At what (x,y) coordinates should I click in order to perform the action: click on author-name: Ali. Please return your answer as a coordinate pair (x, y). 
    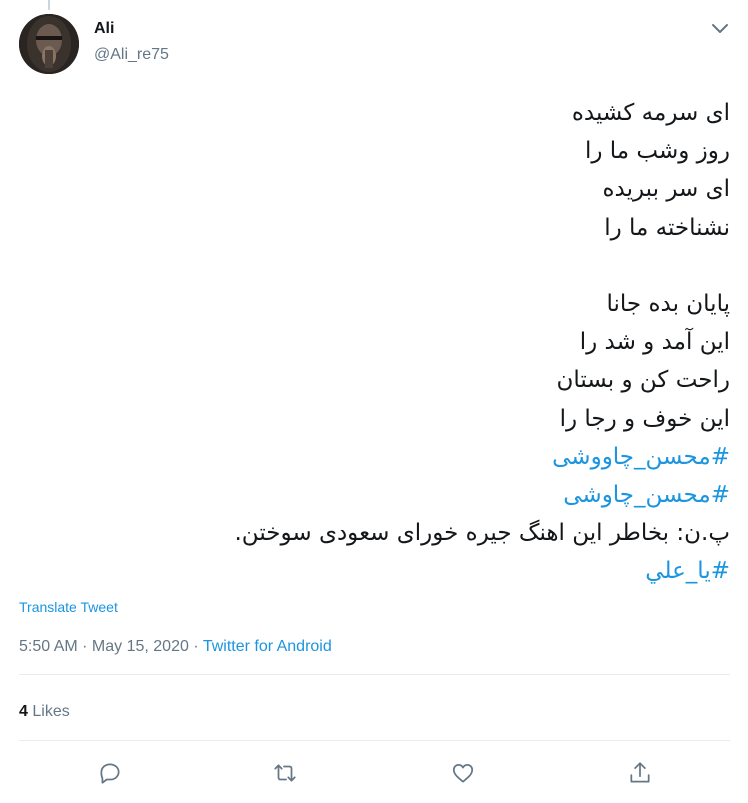
    Looking at the image, I should click on (104, 29).